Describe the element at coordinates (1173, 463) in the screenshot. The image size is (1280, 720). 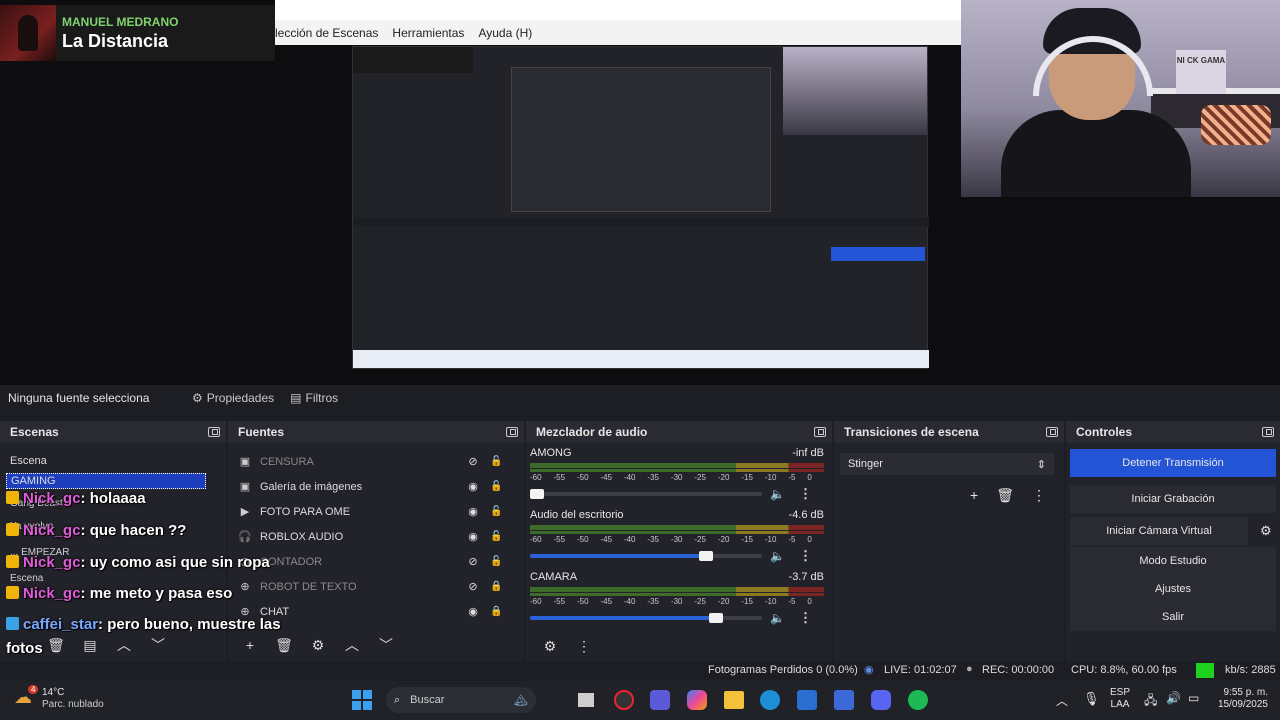
I see `stop-stream-button: Detener Transmisión` at that location.